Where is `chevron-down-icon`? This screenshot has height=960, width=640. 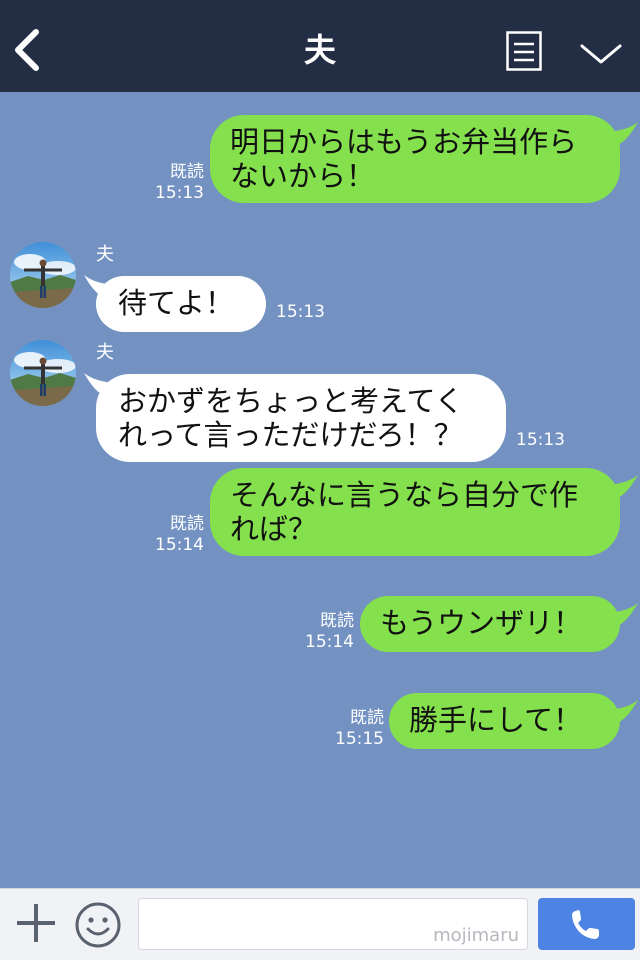
chevron-down-icon is located at coordinates (601, 54).